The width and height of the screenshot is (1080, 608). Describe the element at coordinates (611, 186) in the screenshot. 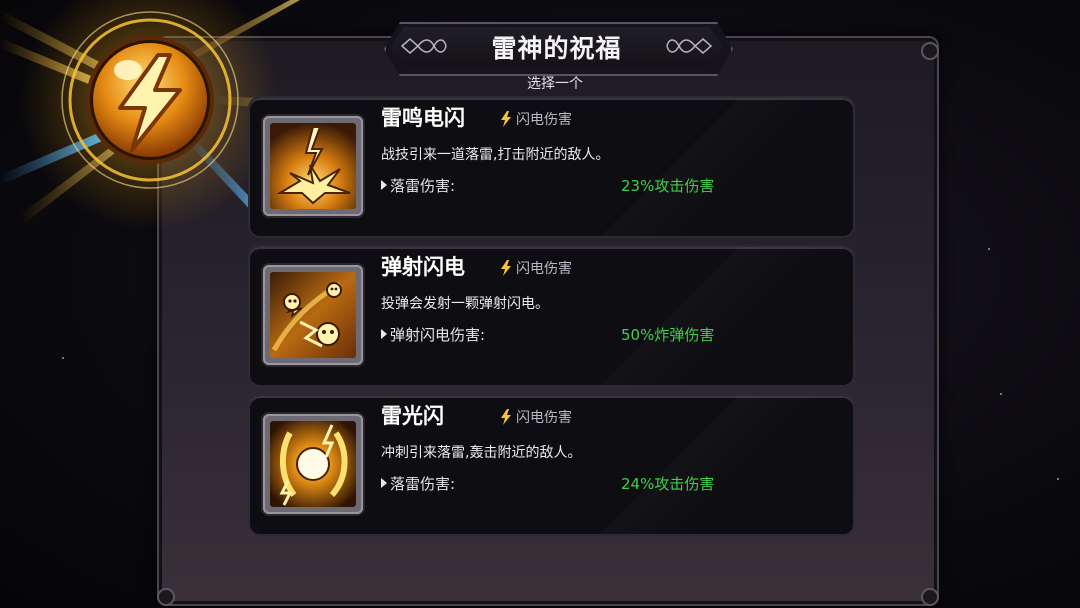

I see `blessing-stat-row: 落雷伤害: 23%攻击伤害` at that location.